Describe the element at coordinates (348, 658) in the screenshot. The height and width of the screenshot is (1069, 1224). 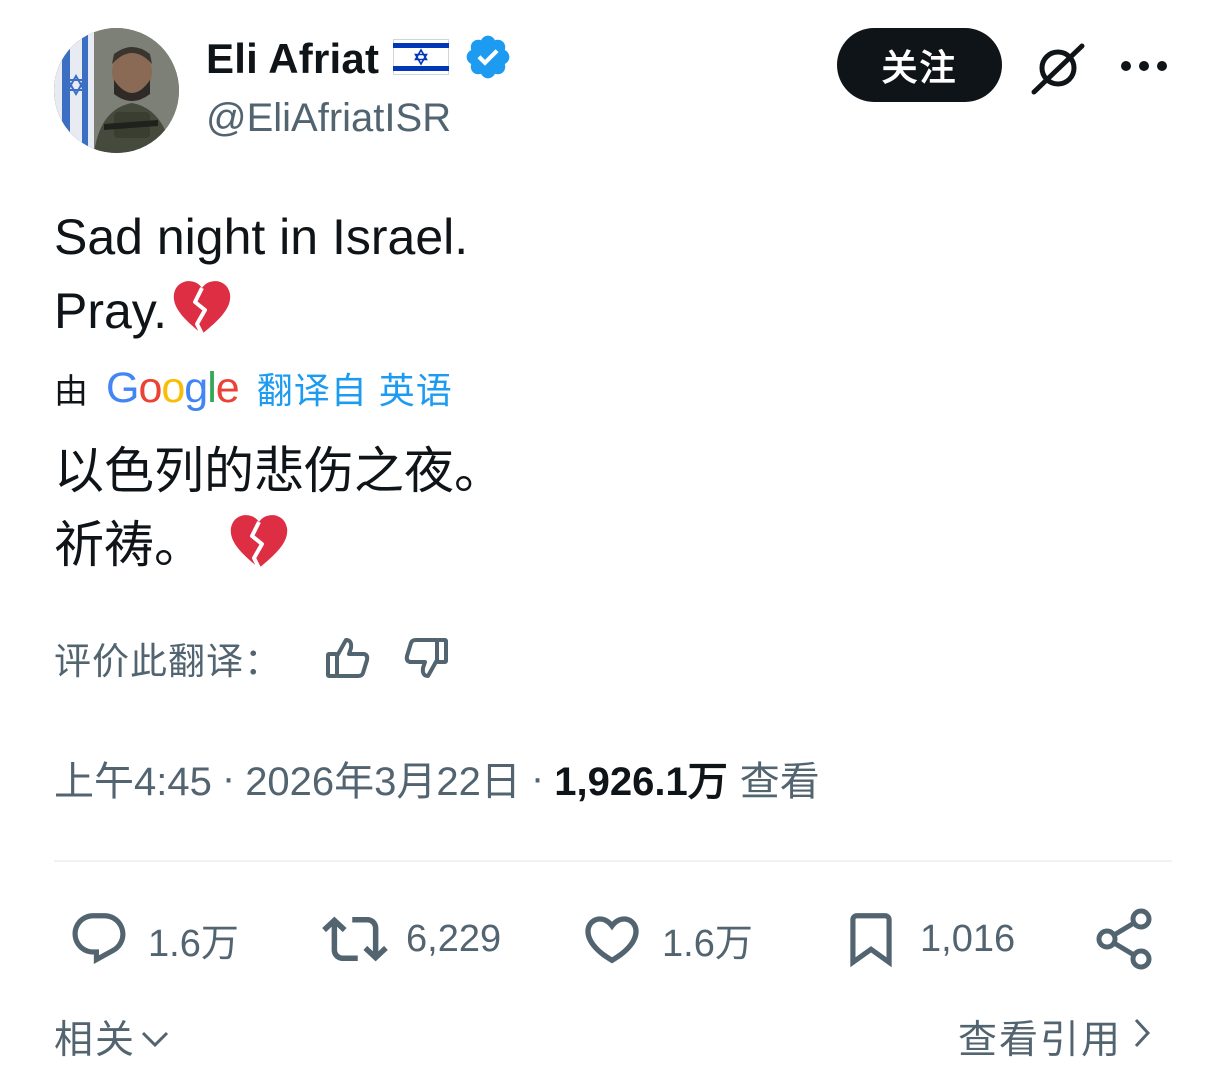
I see `thumbs-up-icon` at that location.